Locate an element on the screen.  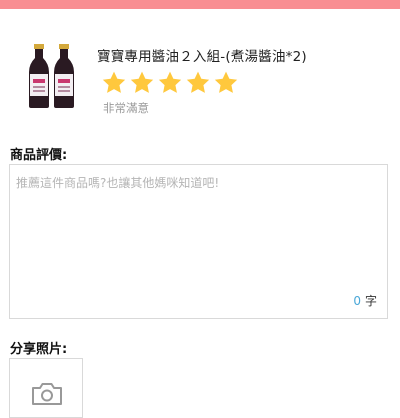
photo-label: 分享照片: is located at coordinates (39, 349).